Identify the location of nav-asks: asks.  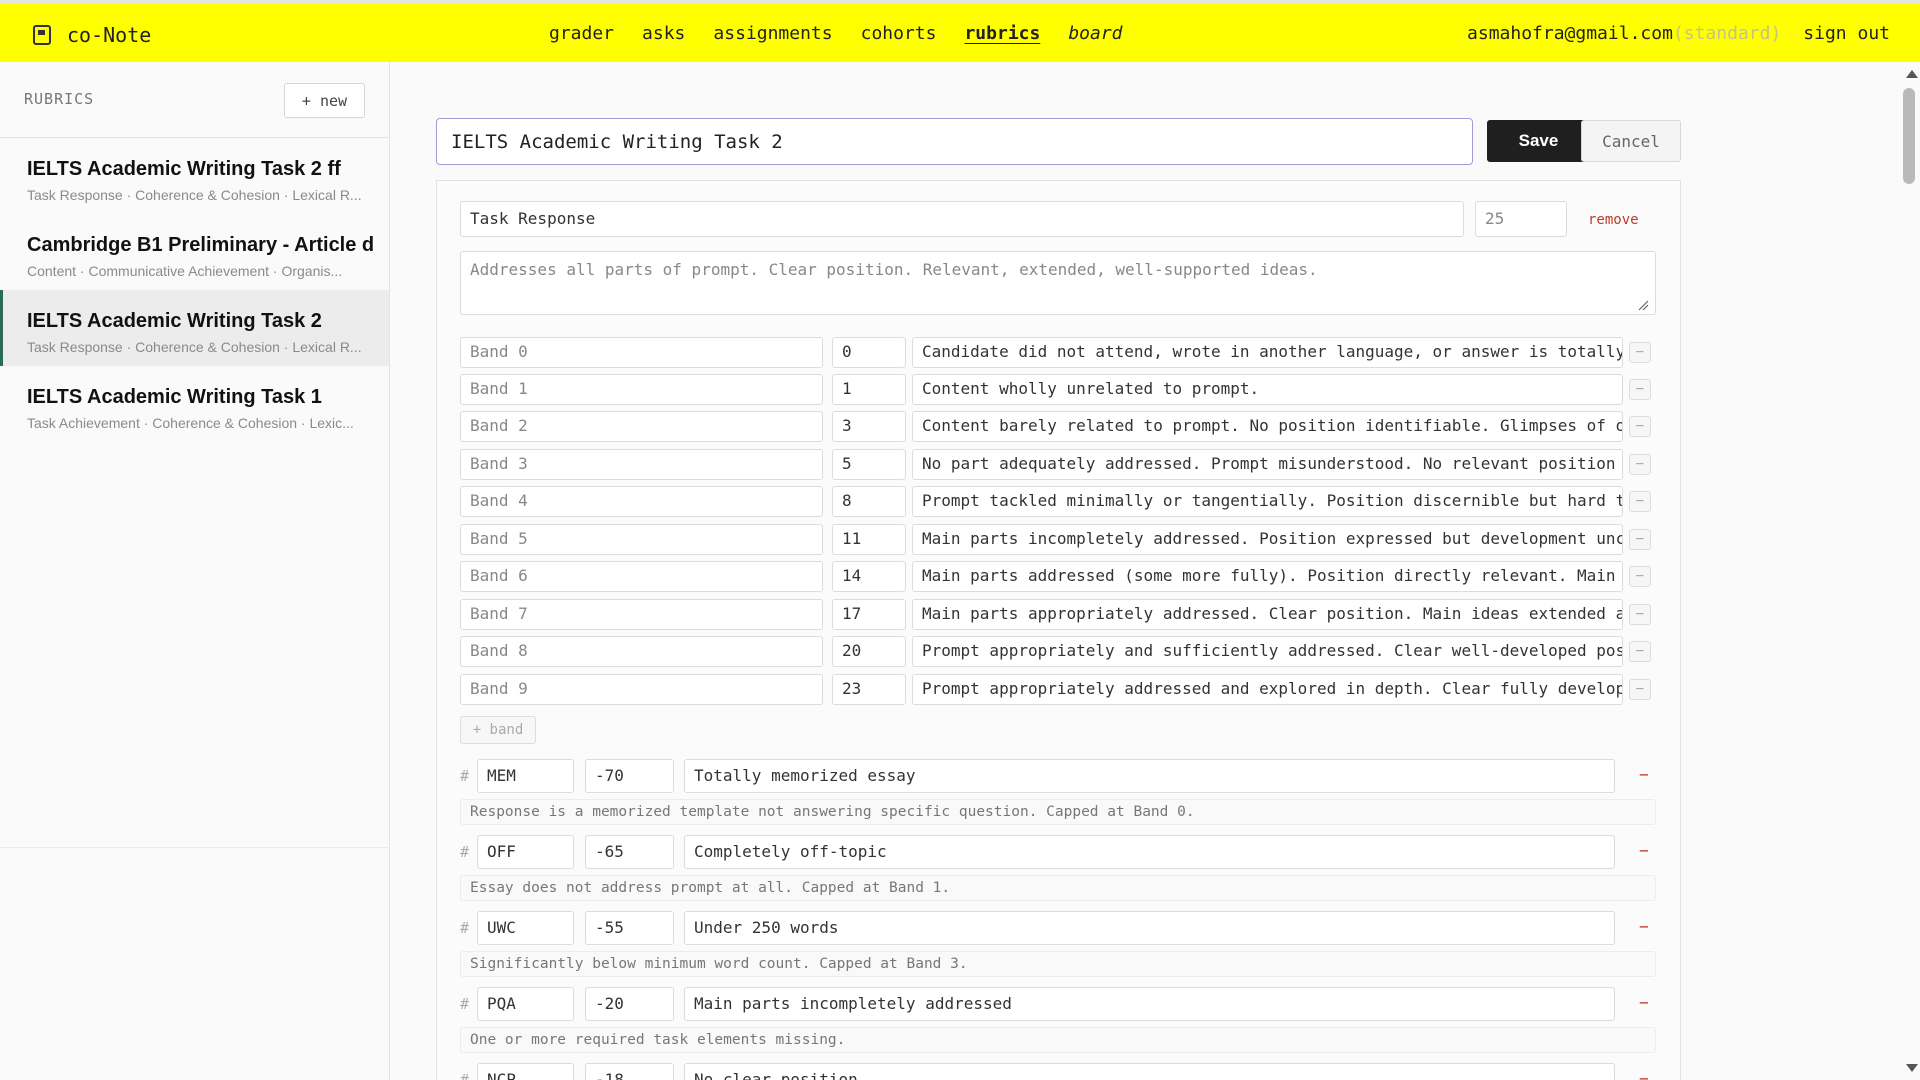
(663, 33).